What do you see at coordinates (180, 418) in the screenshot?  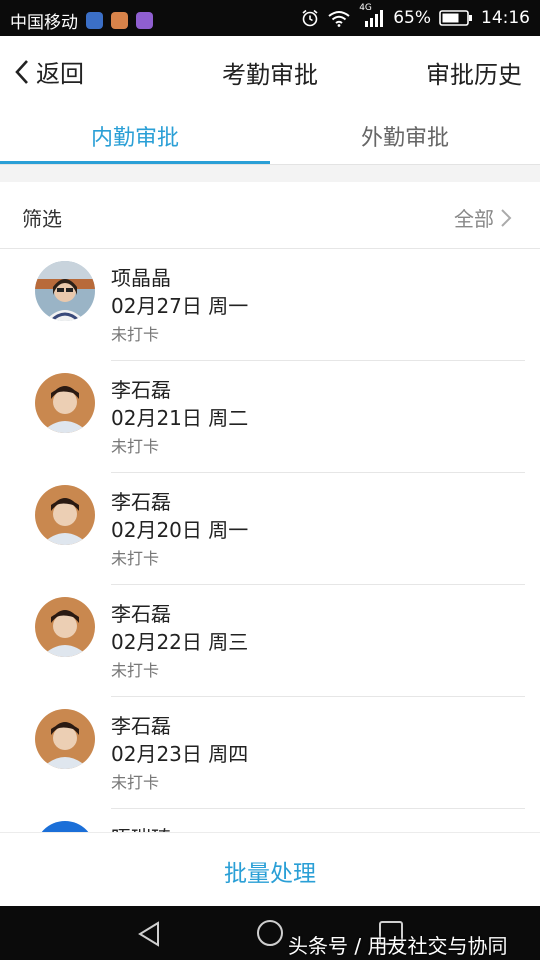 I see `record-date: 02月21日 周二` at bounding box center [180, 418].